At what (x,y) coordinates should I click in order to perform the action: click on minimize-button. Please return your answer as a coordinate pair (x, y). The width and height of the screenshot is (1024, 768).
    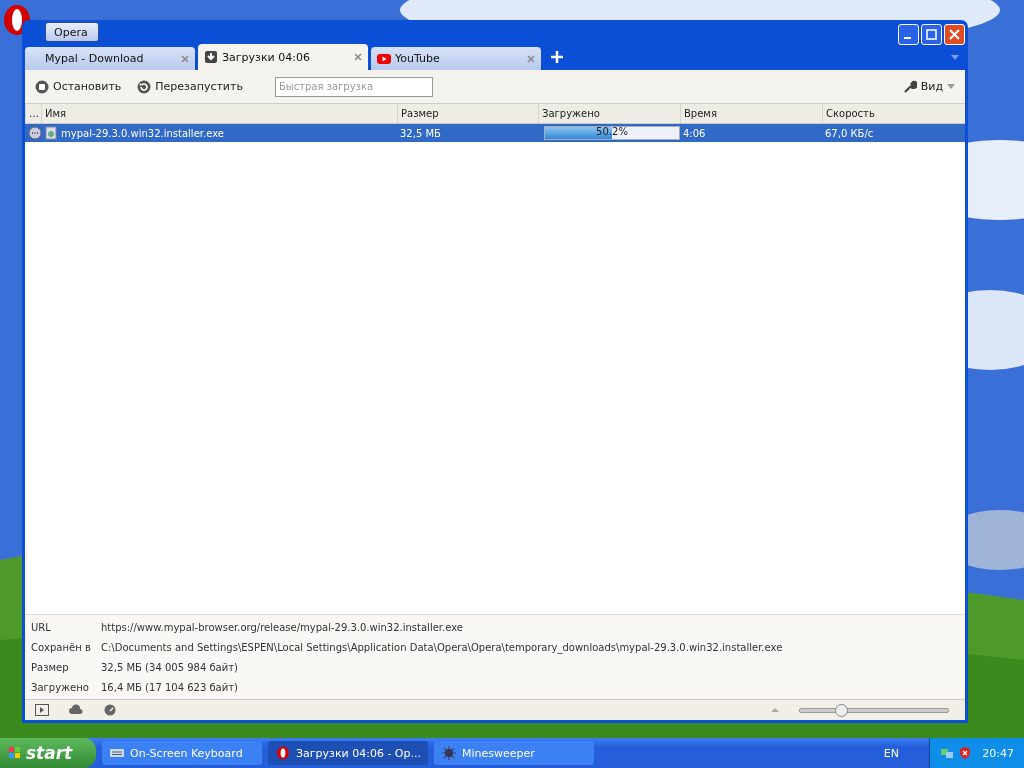
    Looking at the image, I should click on (908, 34).